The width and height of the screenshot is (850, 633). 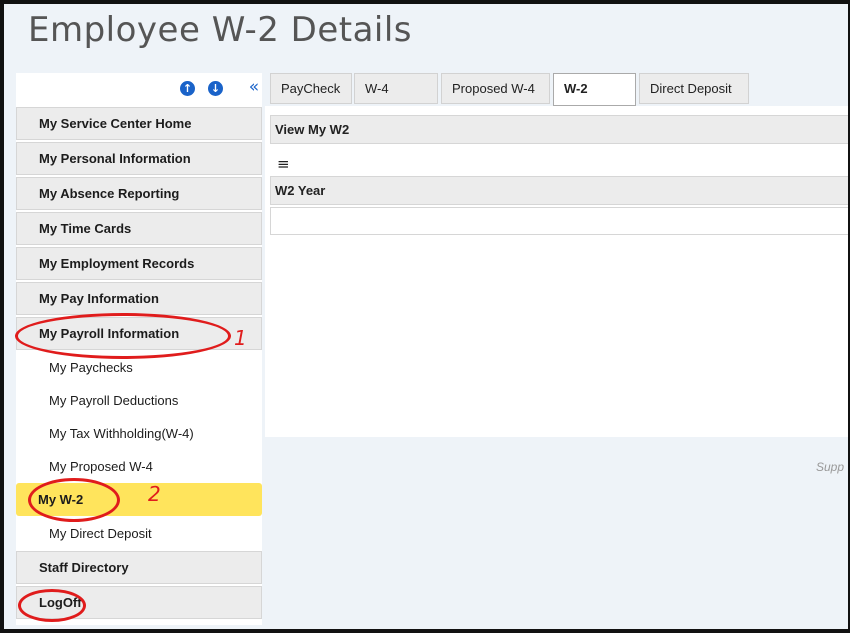 I want to click on sidebar-item-absence-reporting: My Absence Reporting, so click(x=139, y=193).